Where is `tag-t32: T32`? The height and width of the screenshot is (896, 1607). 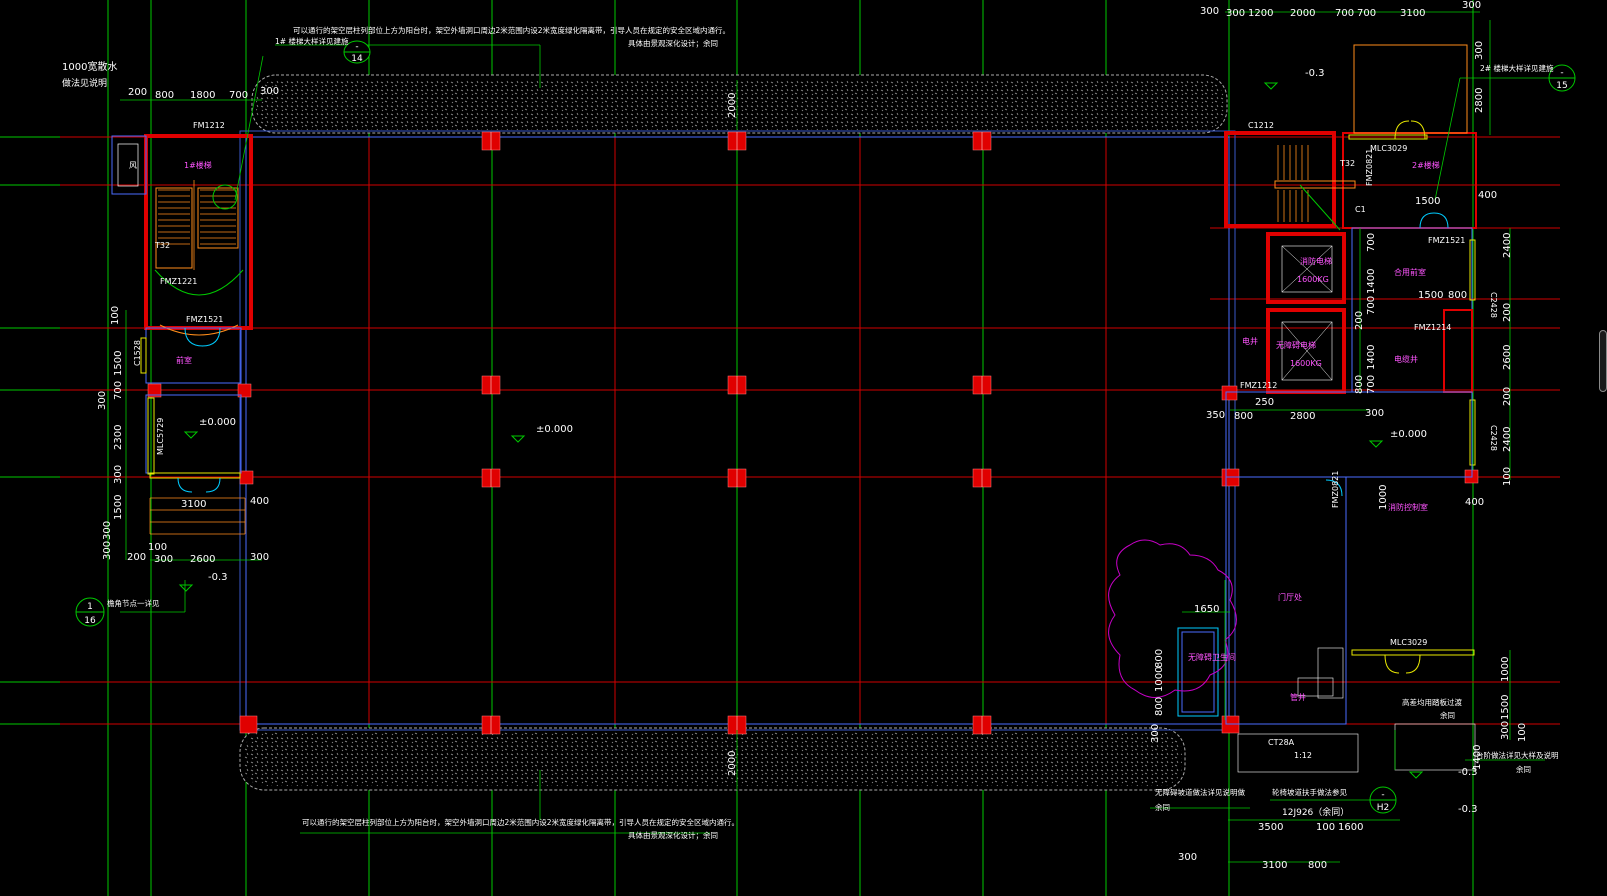
tag-t32: T32 is located at coordinates (162, 245).